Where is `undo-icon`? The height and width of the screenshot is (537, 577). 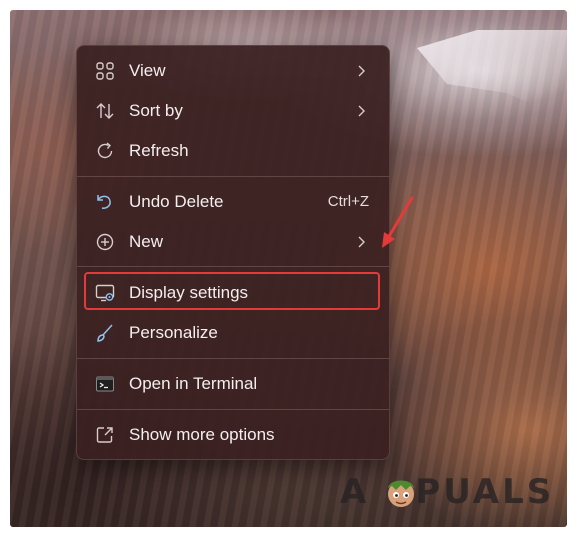 undo-icon is located at coordinates (105, 202).